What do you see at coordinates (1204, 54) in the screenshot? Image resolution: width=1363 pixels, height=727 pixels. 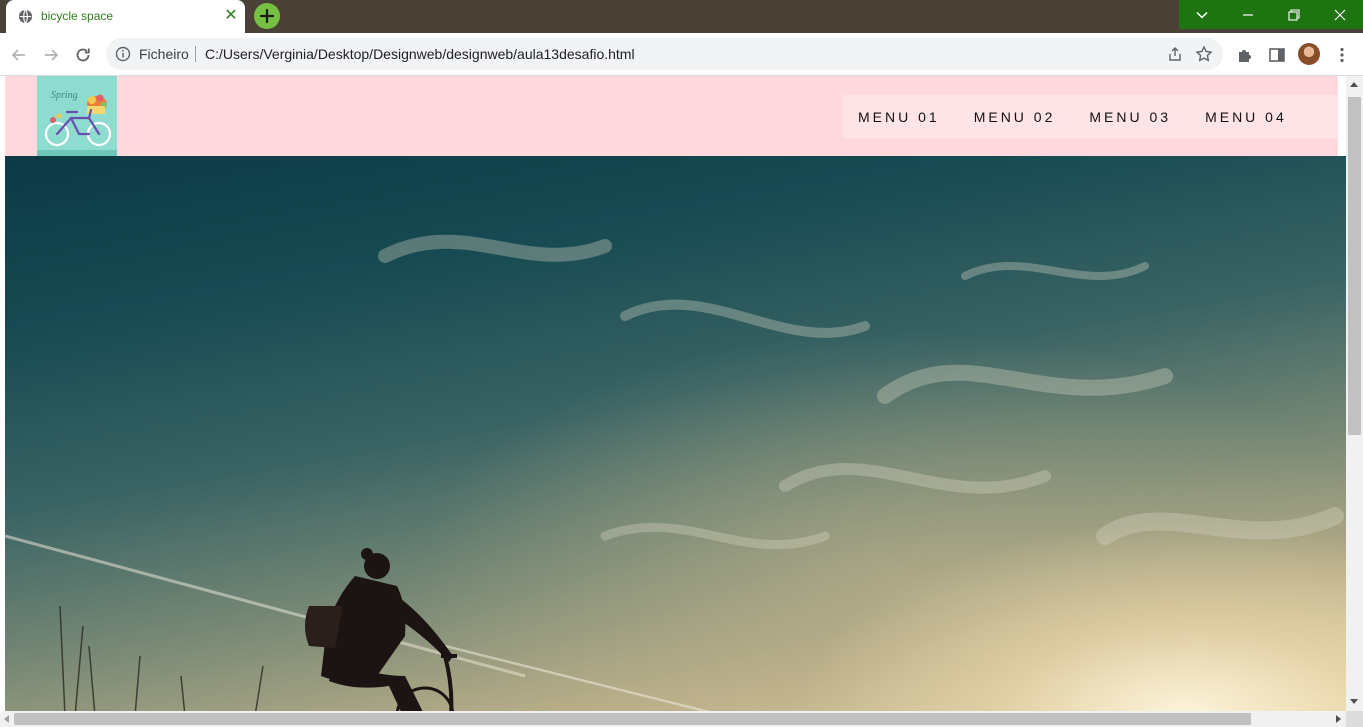 I see `star-icon` at bounding box center [1204, 54].